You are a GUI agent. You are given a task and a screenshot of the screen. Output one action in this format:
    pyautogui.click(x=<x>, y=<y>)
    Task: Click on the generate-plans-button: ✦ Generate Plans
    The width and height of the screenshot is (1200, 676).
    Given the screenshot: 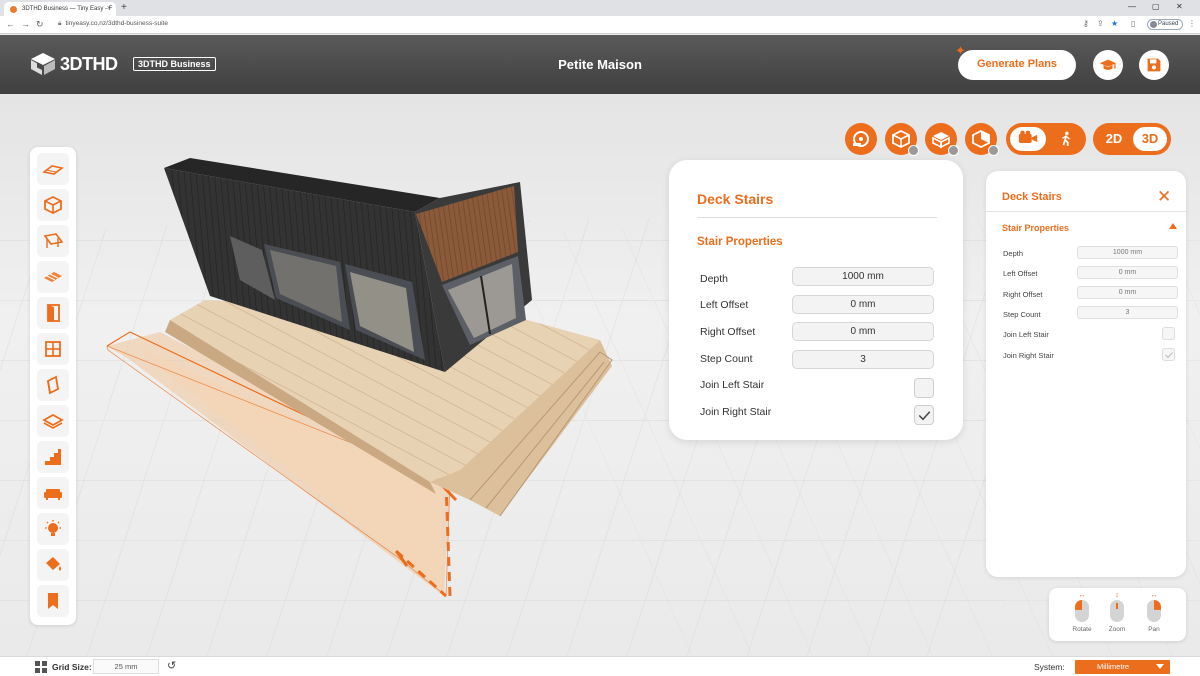 What is the action you would take?
    pyautogui.click(x=1015, y=61)
    